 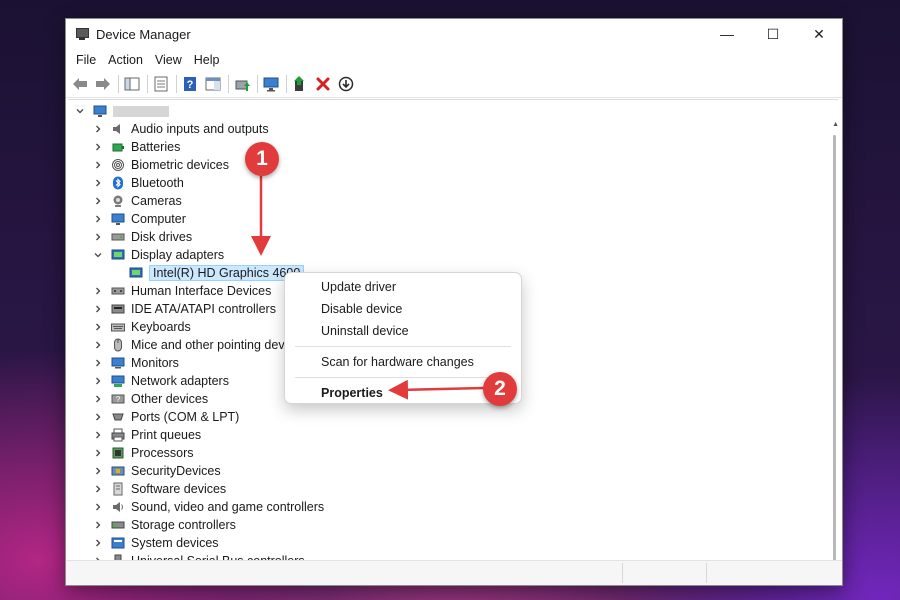 I want to click on sound-controller-icon, so click(x=118, y=507).